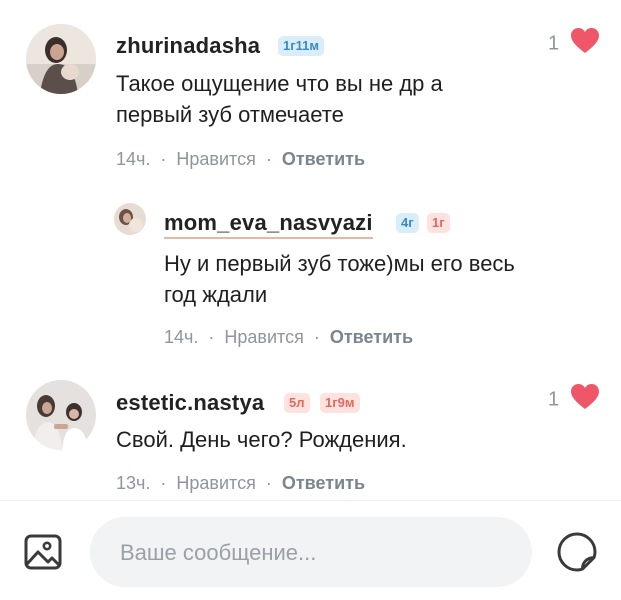  What do you see at coordinates (315, 553) in the screenshot?
I see `message-input` at bounding box center [315, 553].